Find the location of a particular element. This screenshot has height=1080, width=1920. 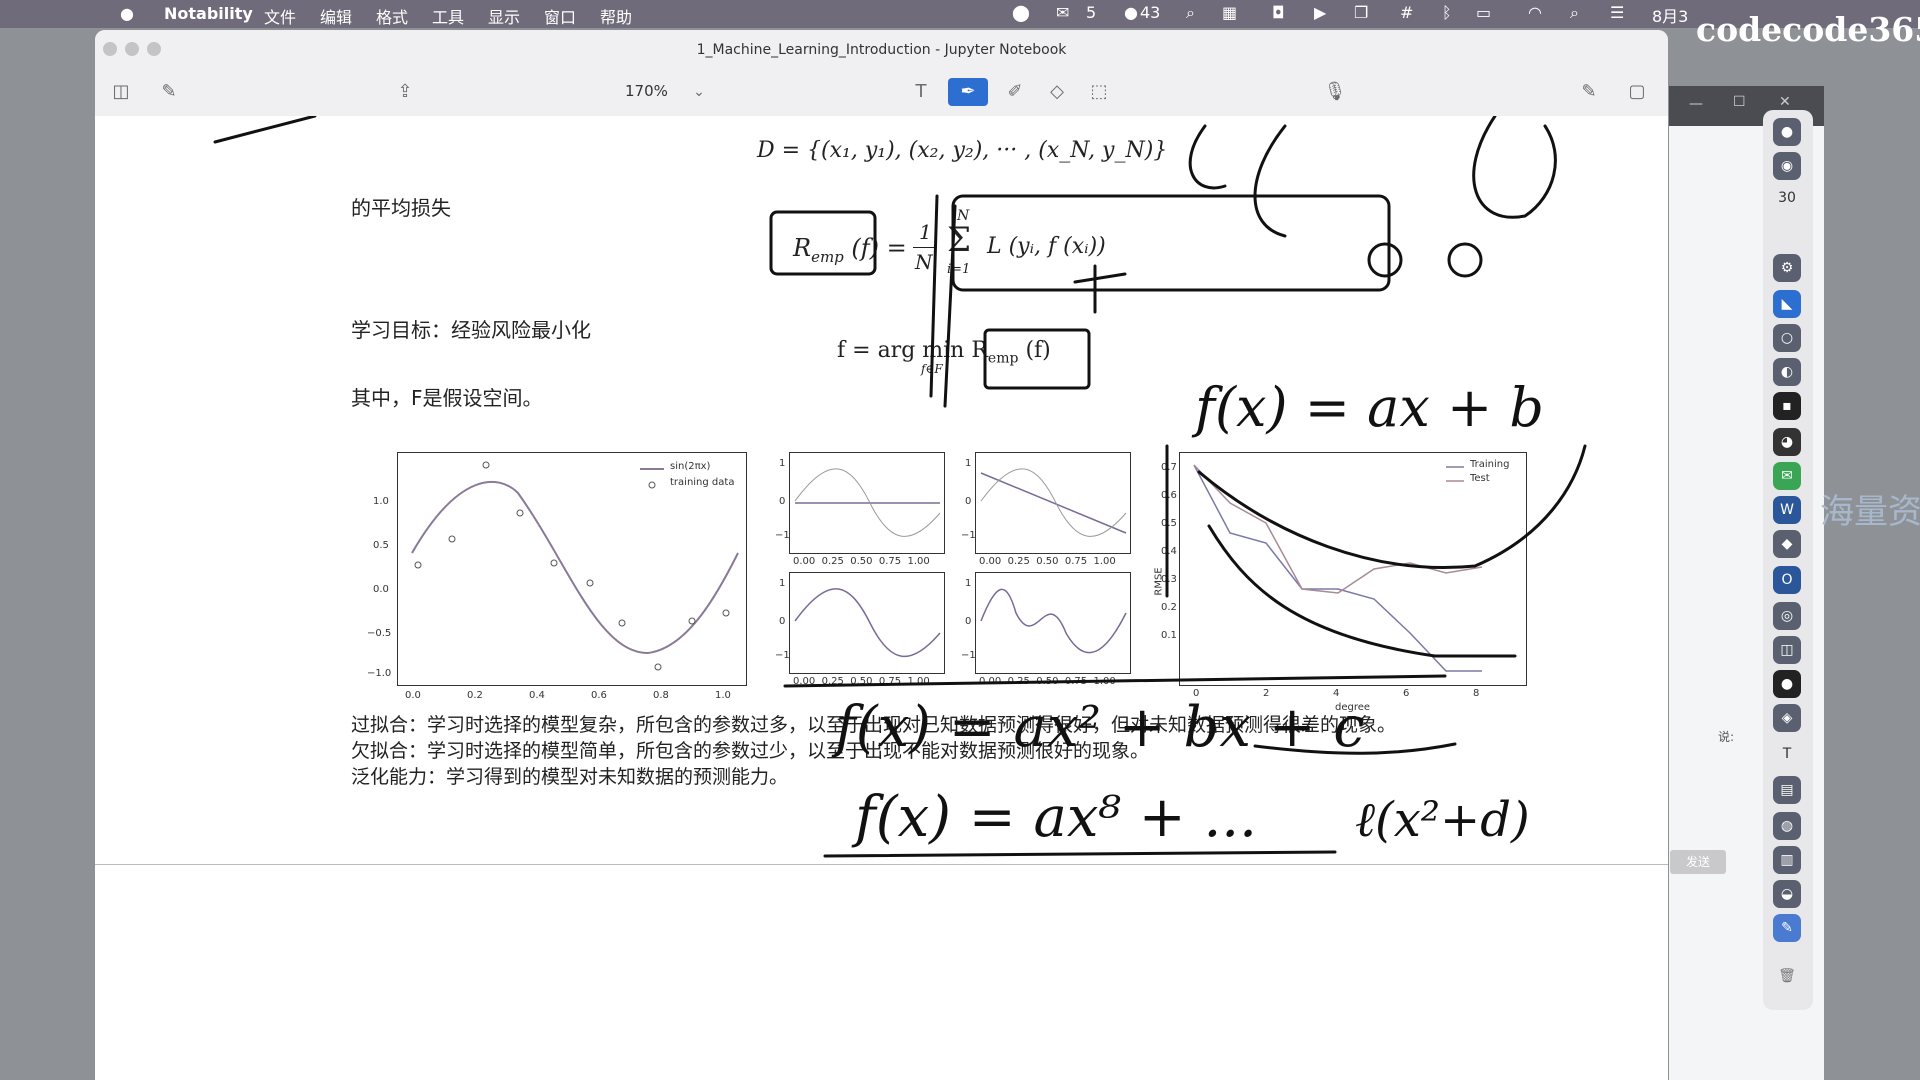

text-icon: T is located at coordinates (1787, 754).